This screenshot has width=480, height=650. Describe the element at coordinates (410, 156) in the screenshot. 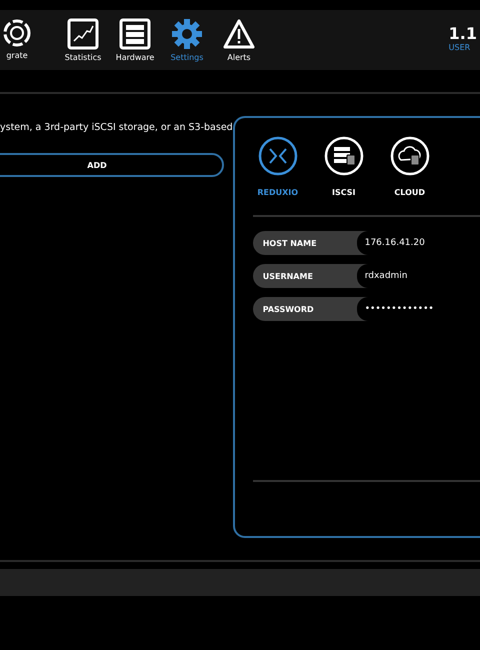

I see `cloud-disk-icon` at that location.